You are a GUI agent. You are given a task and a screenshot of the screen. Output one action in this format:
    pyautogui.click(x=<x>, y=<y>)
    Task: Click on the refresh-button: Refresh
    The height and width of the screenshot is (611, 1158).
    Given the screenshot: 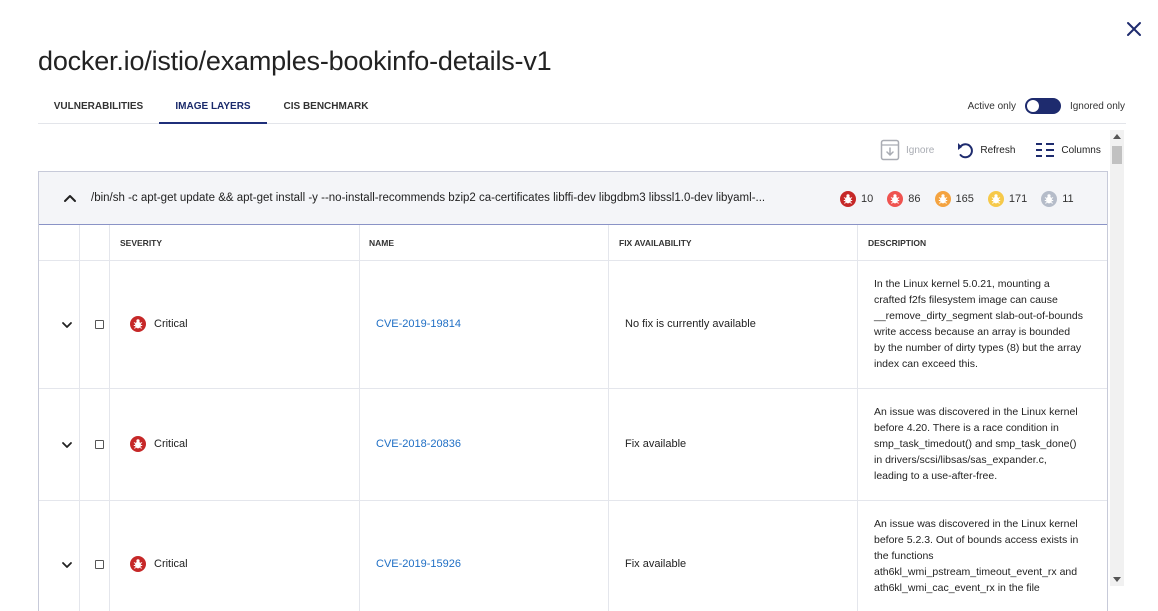 What is the action you would take?
    pyautogui.click(x=985, y=150)
    